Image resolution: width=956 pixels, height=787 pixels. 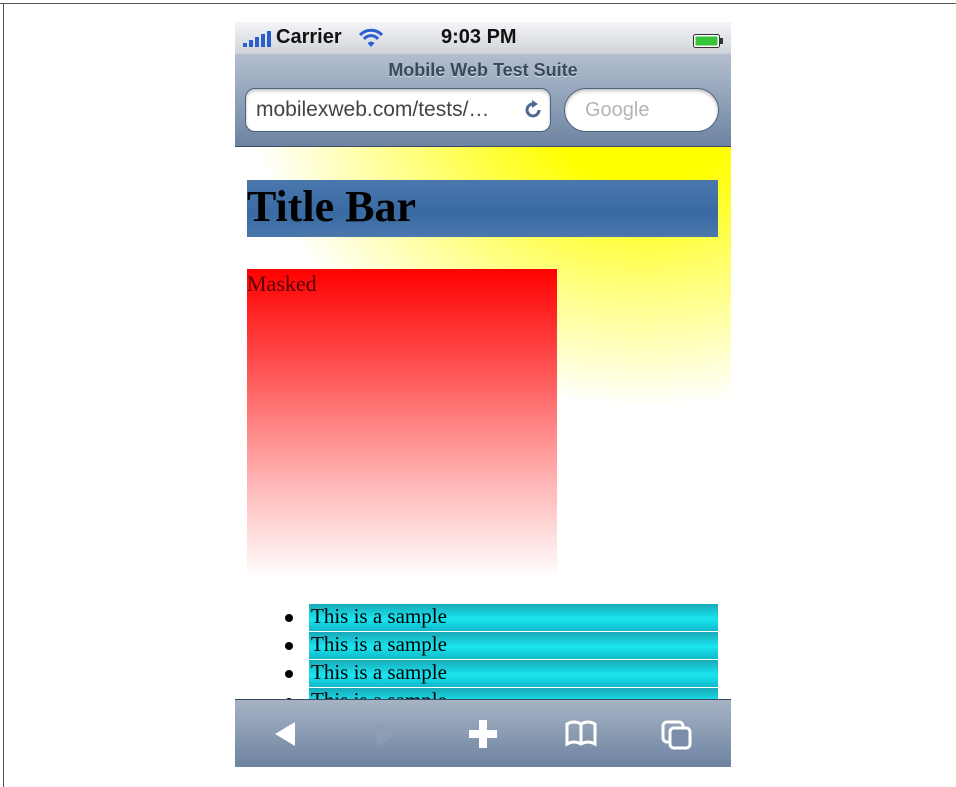 I want to click on clock-time: 9:03 PM, so click(x=479, y=37).